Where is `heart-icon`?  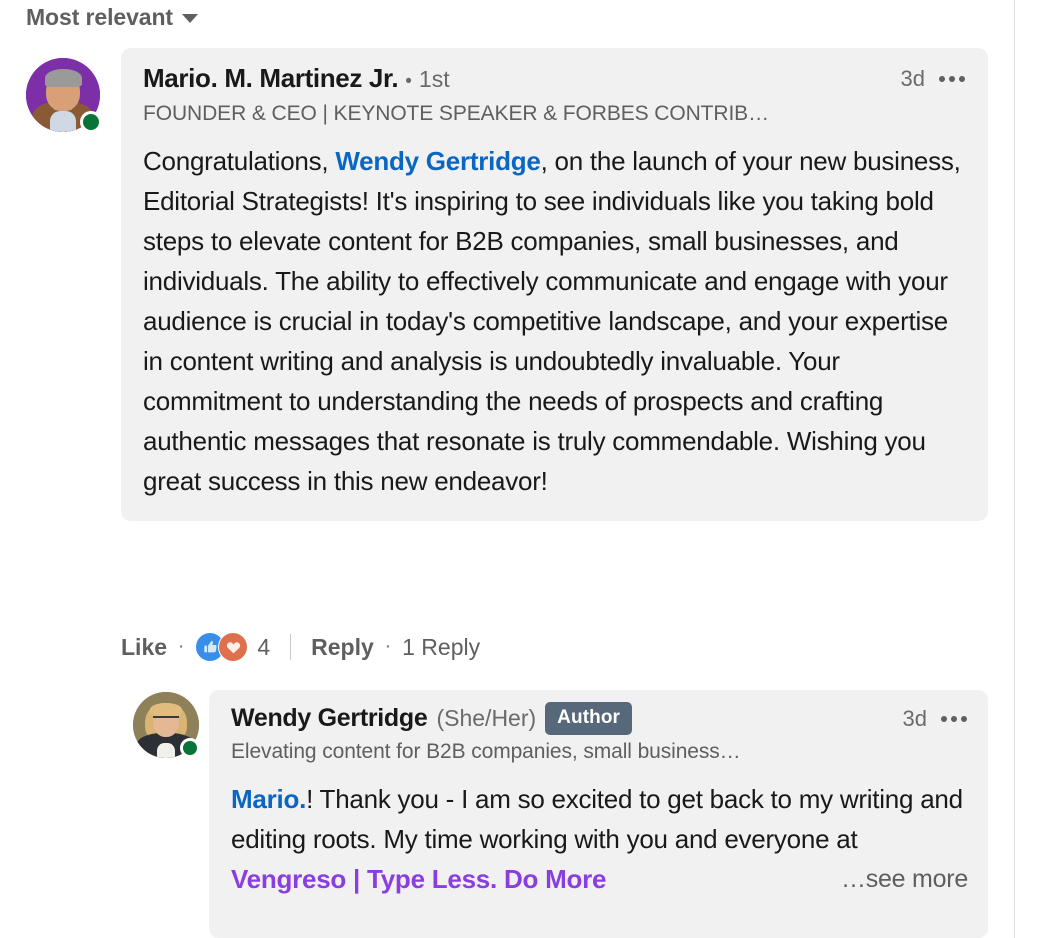
heart-icon is located at coordinates (233, 647).